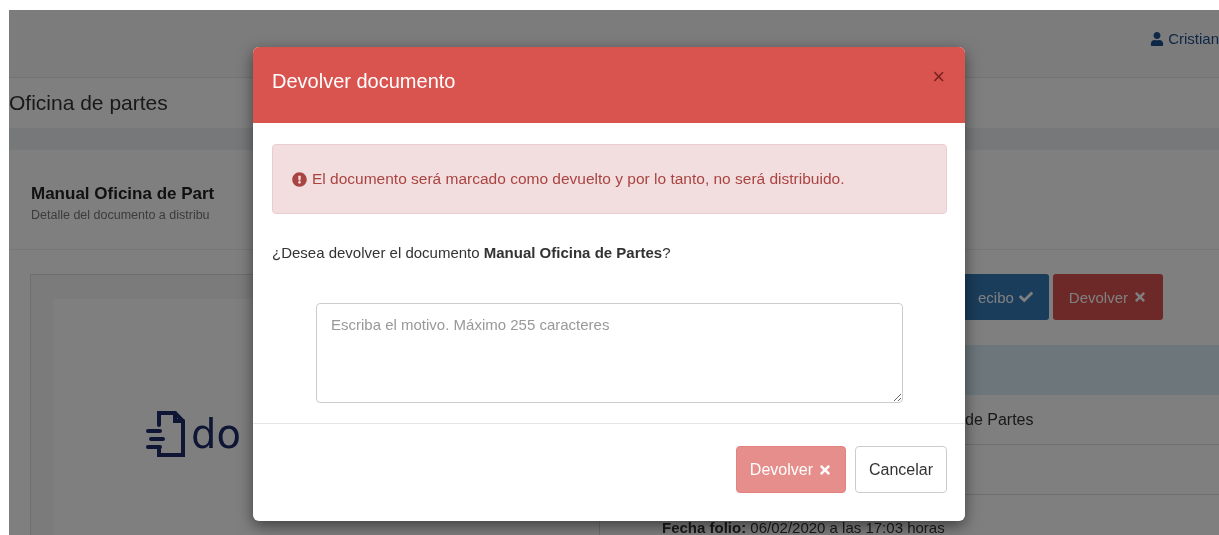  I want to click on detail-text: Fecha folio: 06/02/2020 a las 17:03 horas, so click(803, 526).